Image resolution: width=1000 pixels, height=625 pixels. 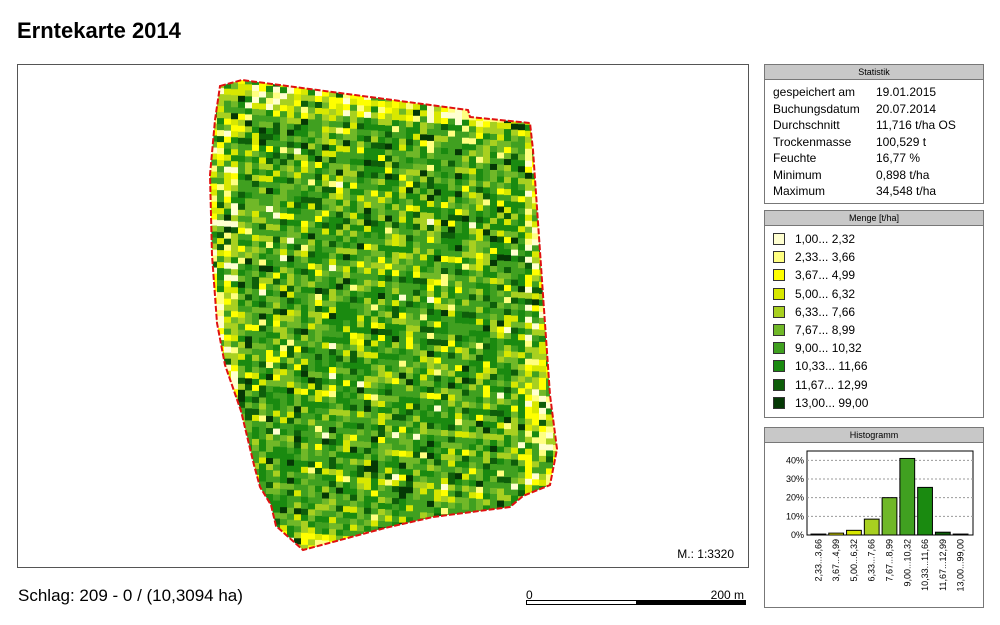 I want to click on y-tick-label: 40%, so click(x=795, y=460).